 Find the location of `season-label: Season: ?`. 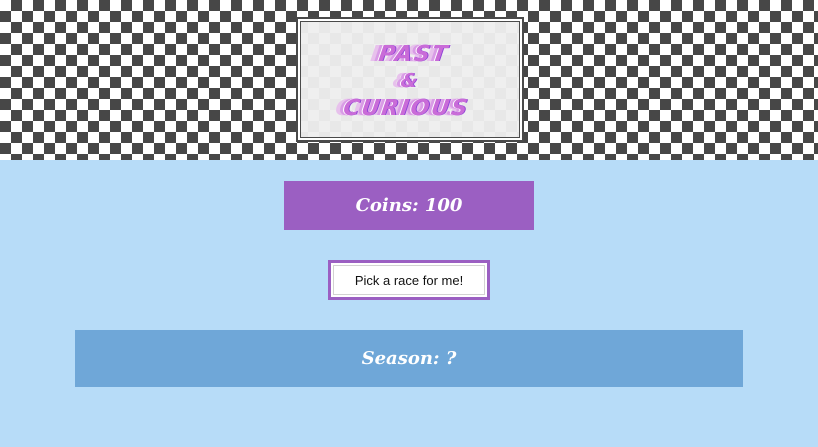

season-label: Season: ? is located at coordinates (409, 358).